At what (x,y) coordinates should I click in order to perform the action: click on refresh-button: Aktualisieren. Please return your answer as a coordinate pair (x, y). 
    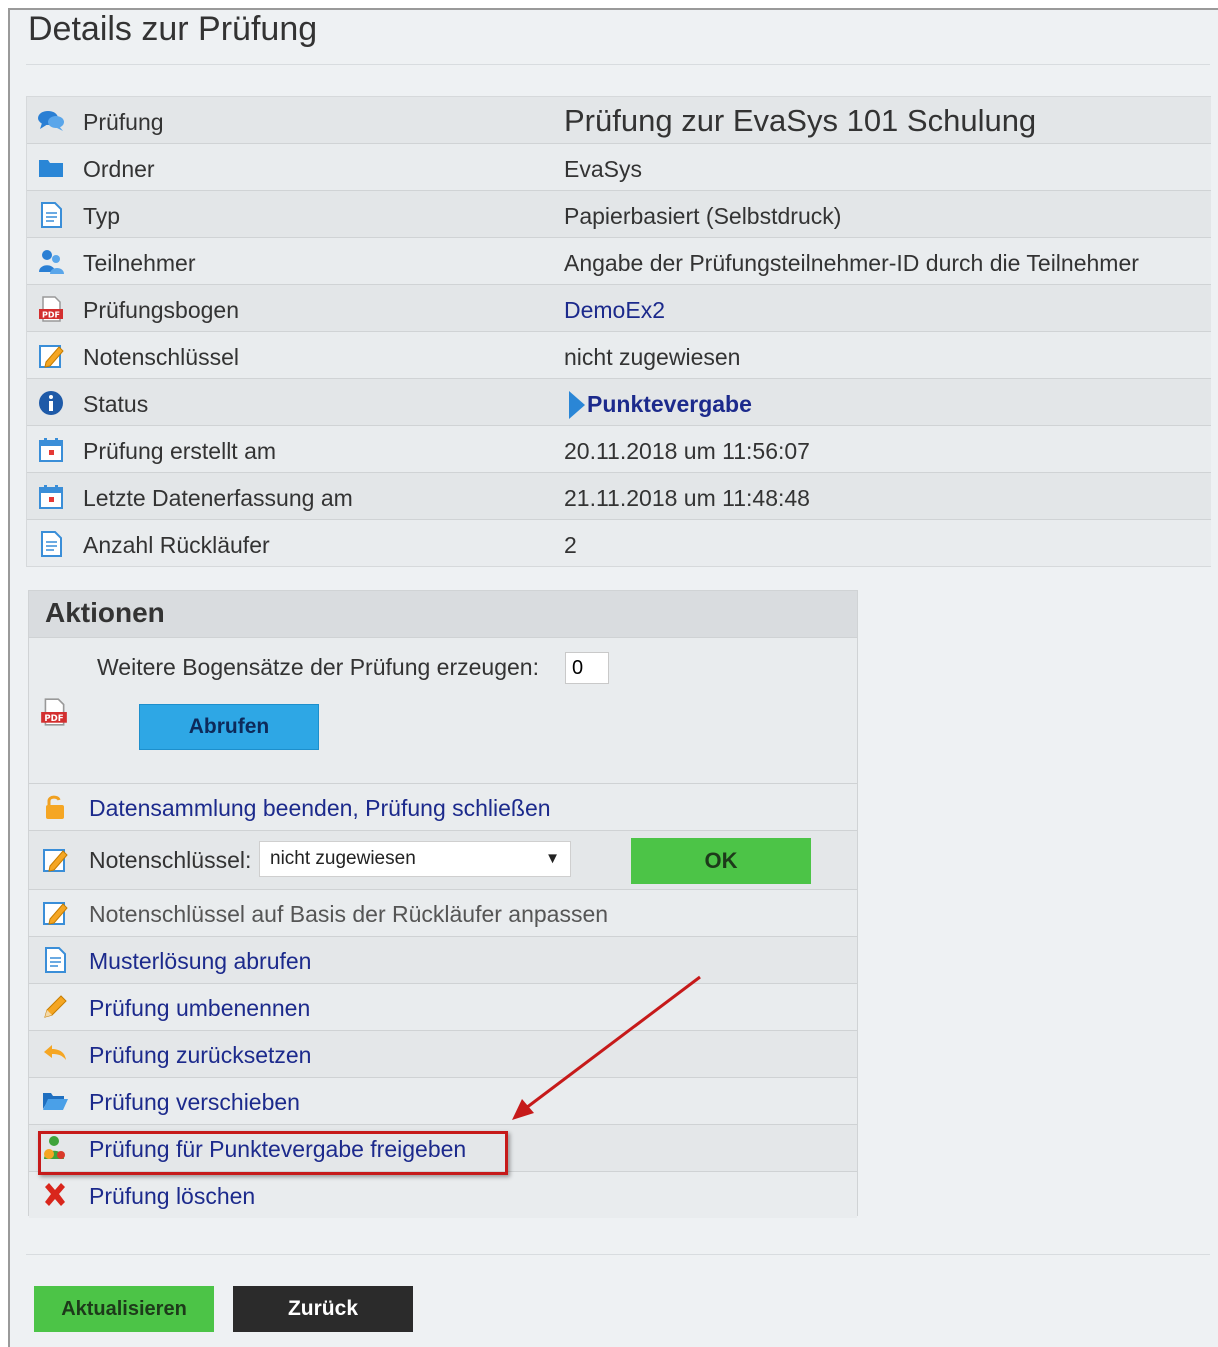
    Looking at the image, I should click on (124, 1309).